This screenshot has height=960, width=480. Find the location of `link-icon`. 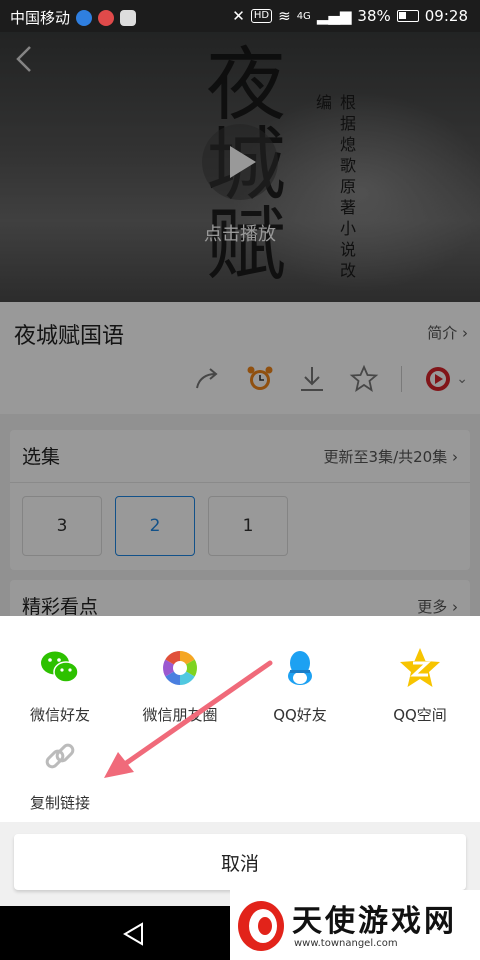

link-icon is located at coordinates (60, 756).